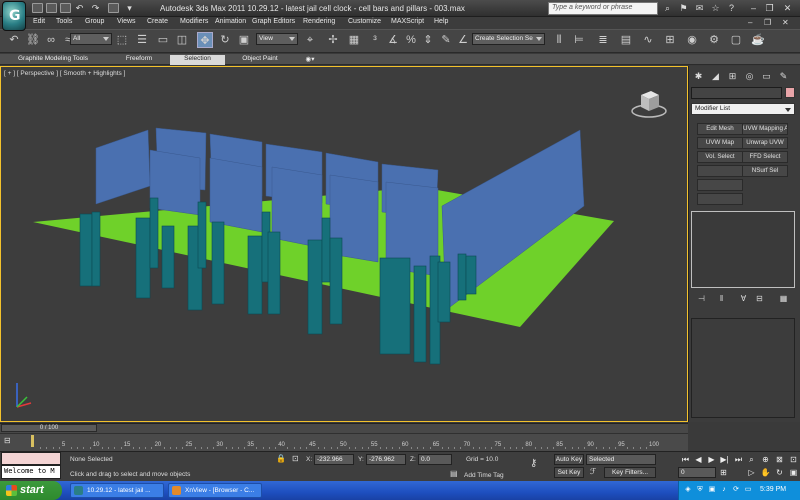  Describe the element at coordinates (182, 40) in the screenshot. I see `window-crossing-icon: ◫` at that location.